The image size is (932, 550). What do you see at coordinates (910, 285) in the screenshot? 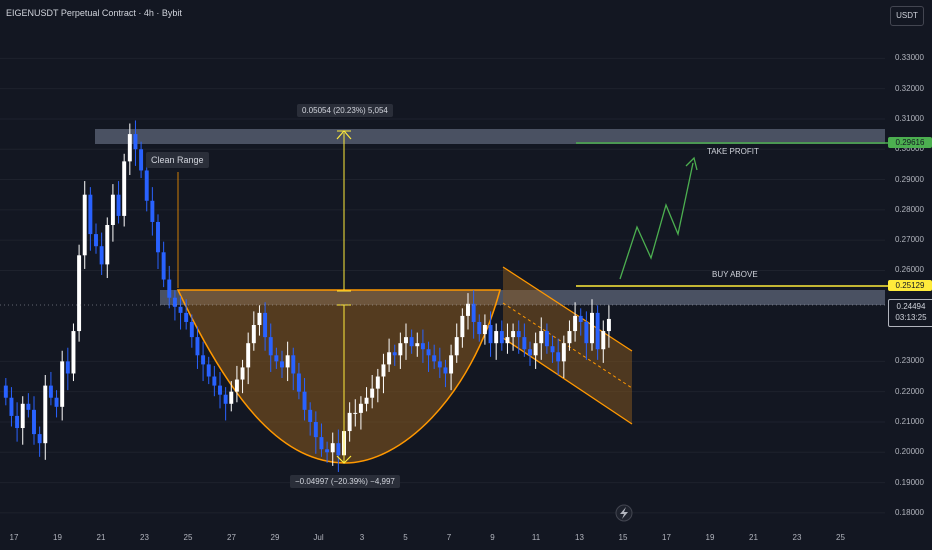
I see `buy-price-tag: 0.25129` at bounding box center [910, 285].